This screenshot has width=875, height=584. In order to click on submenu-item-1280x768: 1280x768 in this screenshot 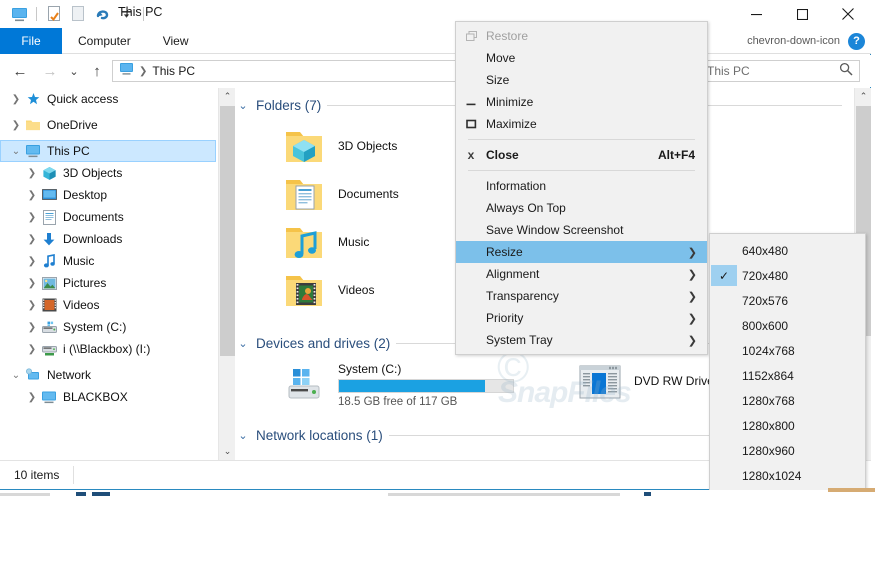, I will do `click(787, 400)`.